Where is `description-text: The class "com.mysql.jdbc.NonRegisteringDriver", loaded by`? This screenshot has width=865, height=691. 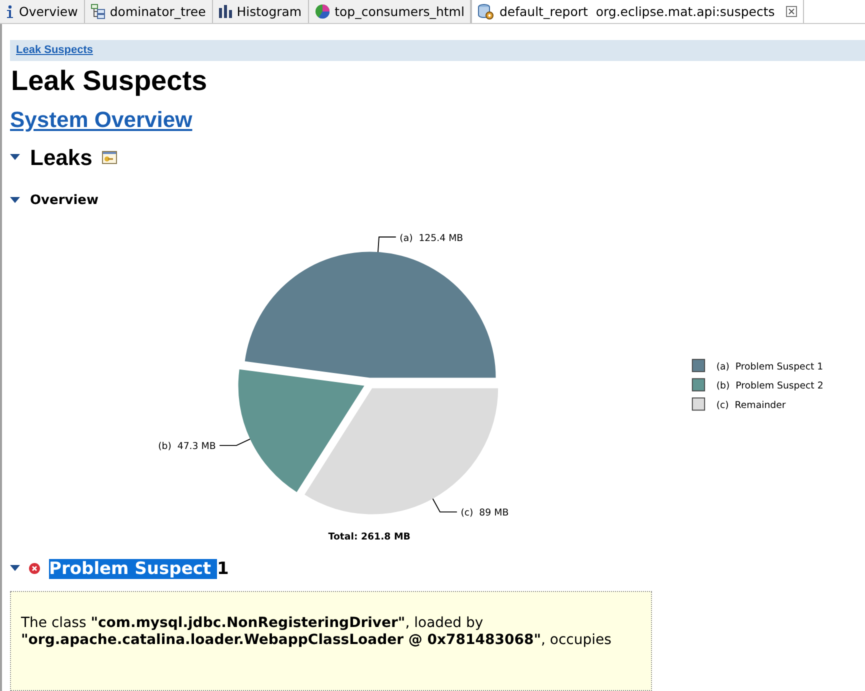 description-text: The class "com.mysql.jdbc.NonRegisteringDriver", loaded by is located at coordinates (252, 623).